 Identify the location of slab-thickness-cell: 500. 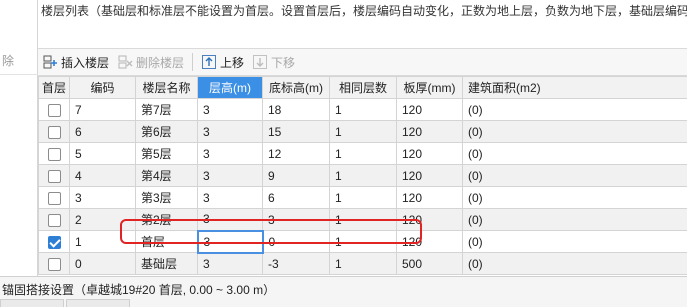
(429, 263).